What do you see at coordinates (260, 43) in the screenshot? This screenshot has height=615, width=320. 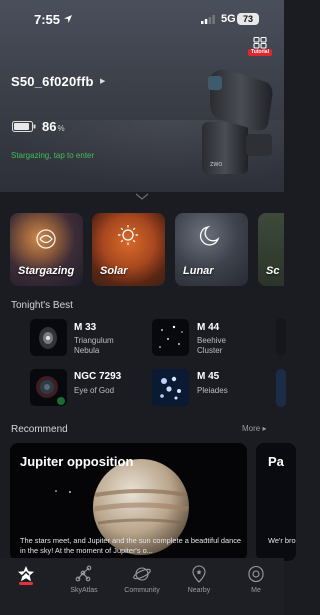 I see `tutorial-grid-icon` at bounding box center [260, 43].